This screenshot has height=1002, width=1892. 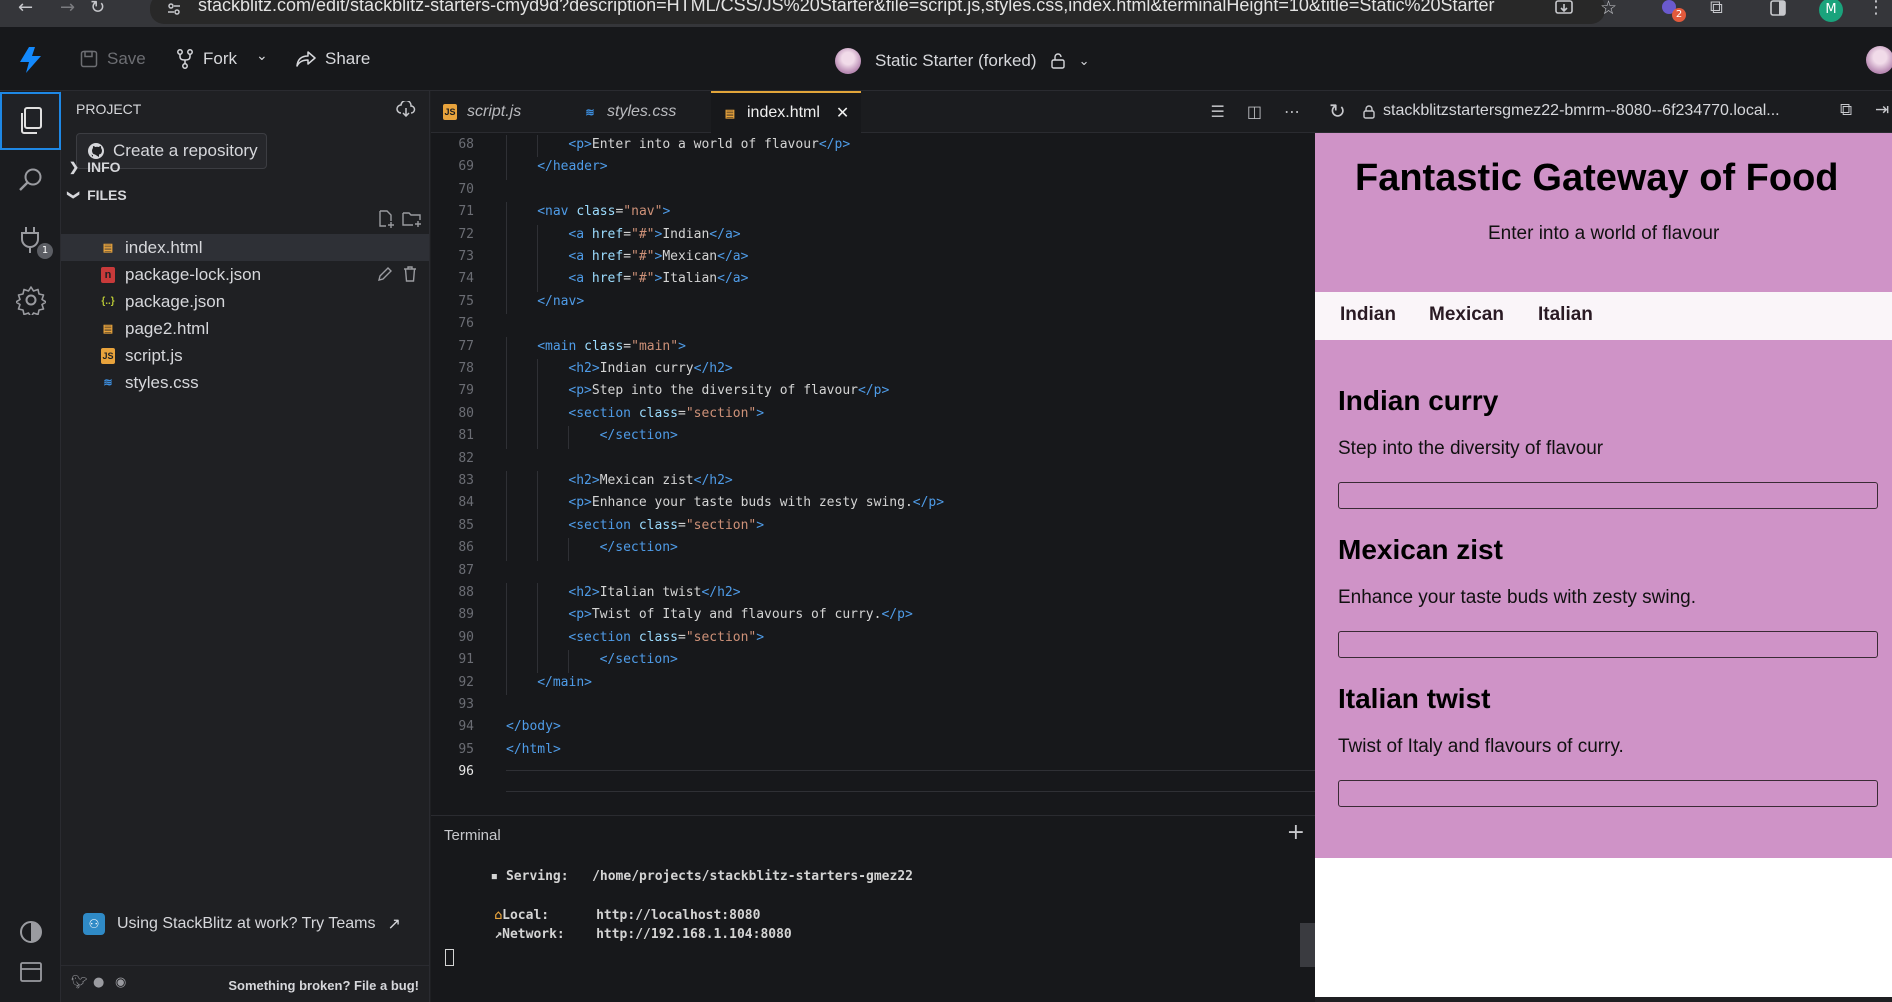 What do you see at coordinates (97, 9) in the screenshot?
I see `reload-icon: ↻` at bounding box center [97, 9].